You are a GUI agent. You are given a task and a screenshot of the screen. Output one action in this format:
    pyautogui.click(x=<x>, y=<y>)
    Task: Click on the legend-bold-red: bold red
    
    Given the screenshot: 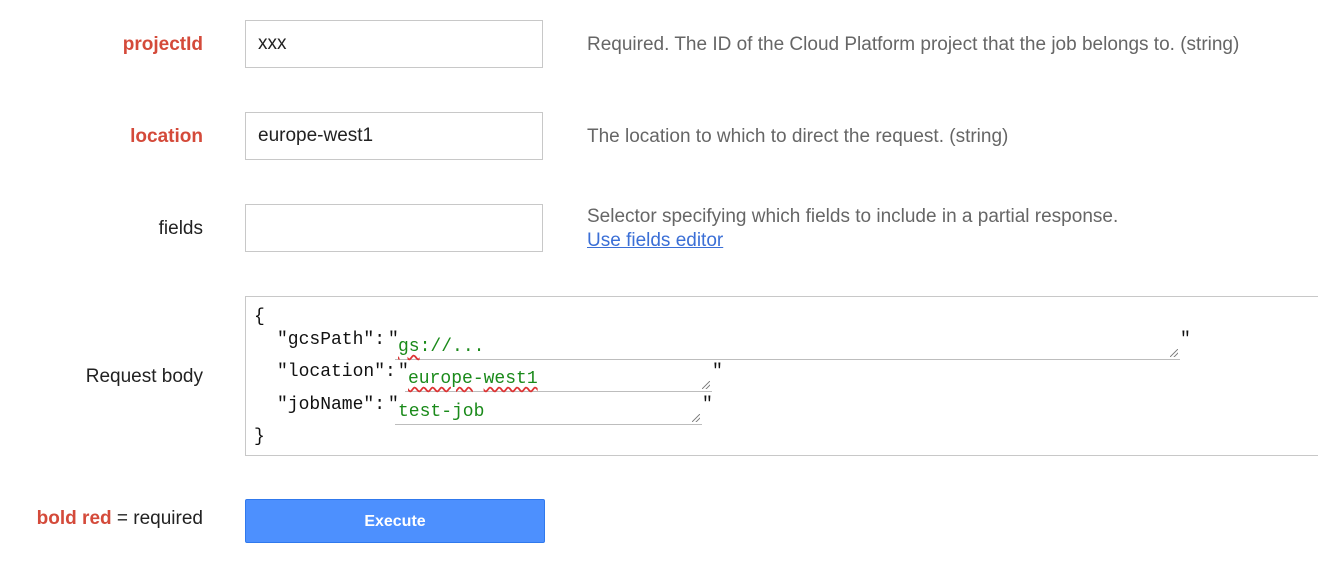 What is the action you would take?
    pyautogui.click(x=74, y=518)
    